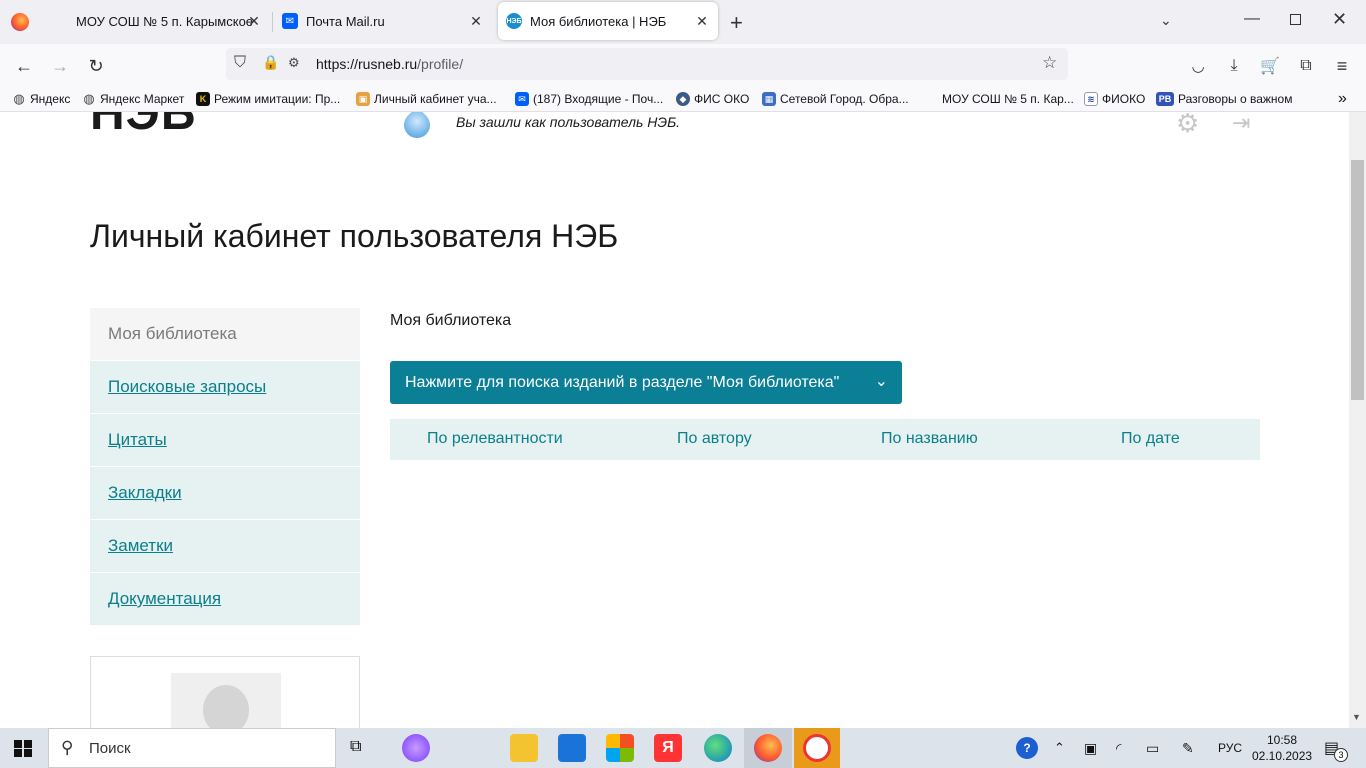  What do you see at coordinates (1356, 717) in the screenshot?
I see `scroll-down-icon: ▼` at bounding box center [1356, 717].